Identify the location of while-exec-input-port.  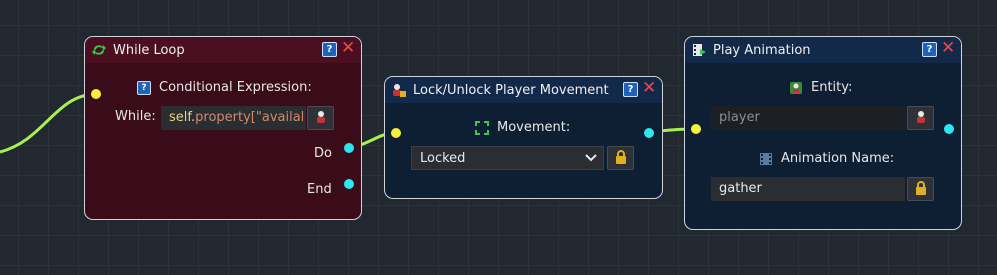
(96, 94).